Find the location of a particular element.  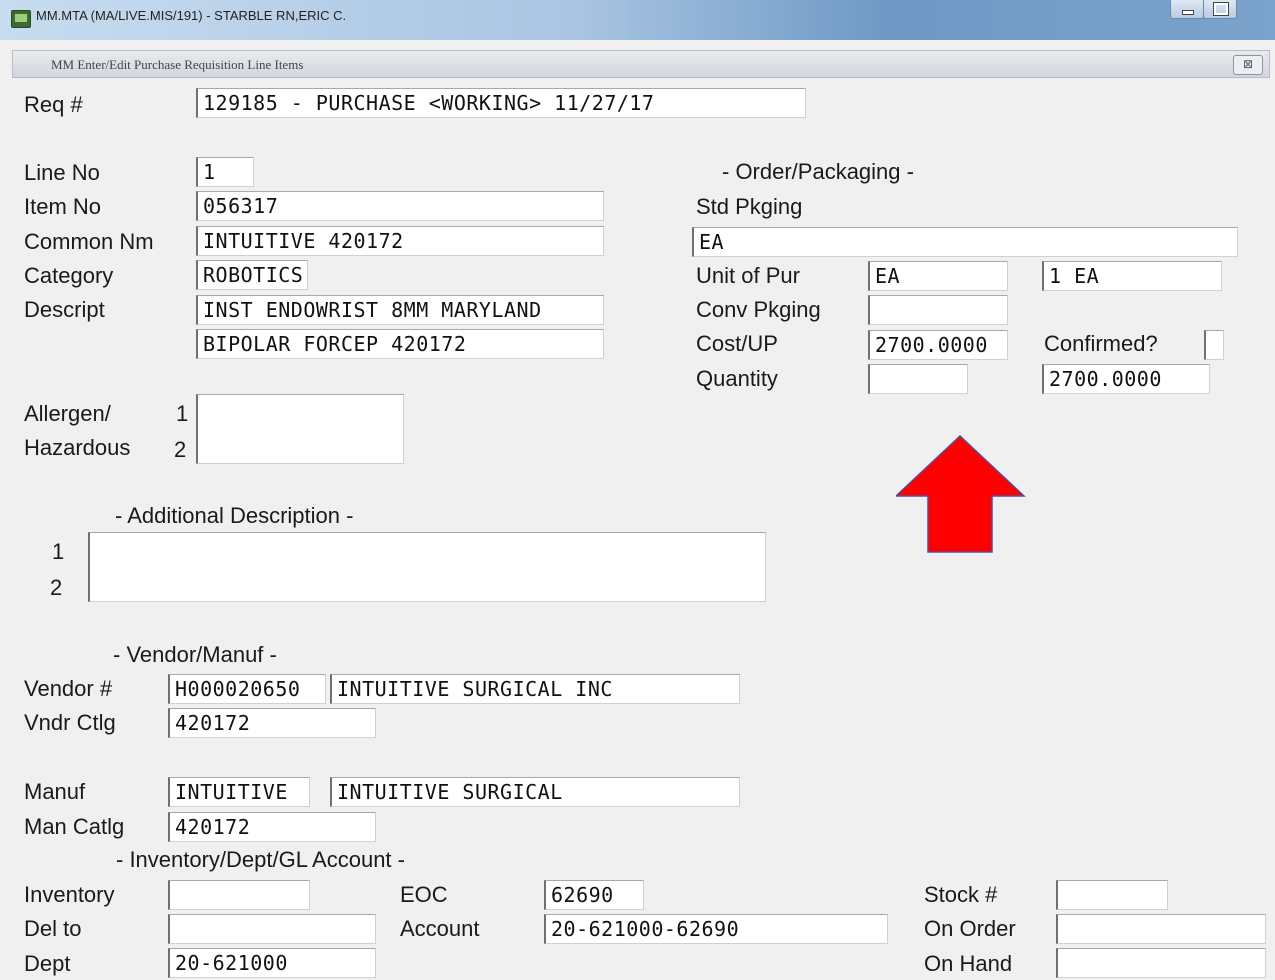

quantity-label: Quantity is located at coordinates (737, 378).